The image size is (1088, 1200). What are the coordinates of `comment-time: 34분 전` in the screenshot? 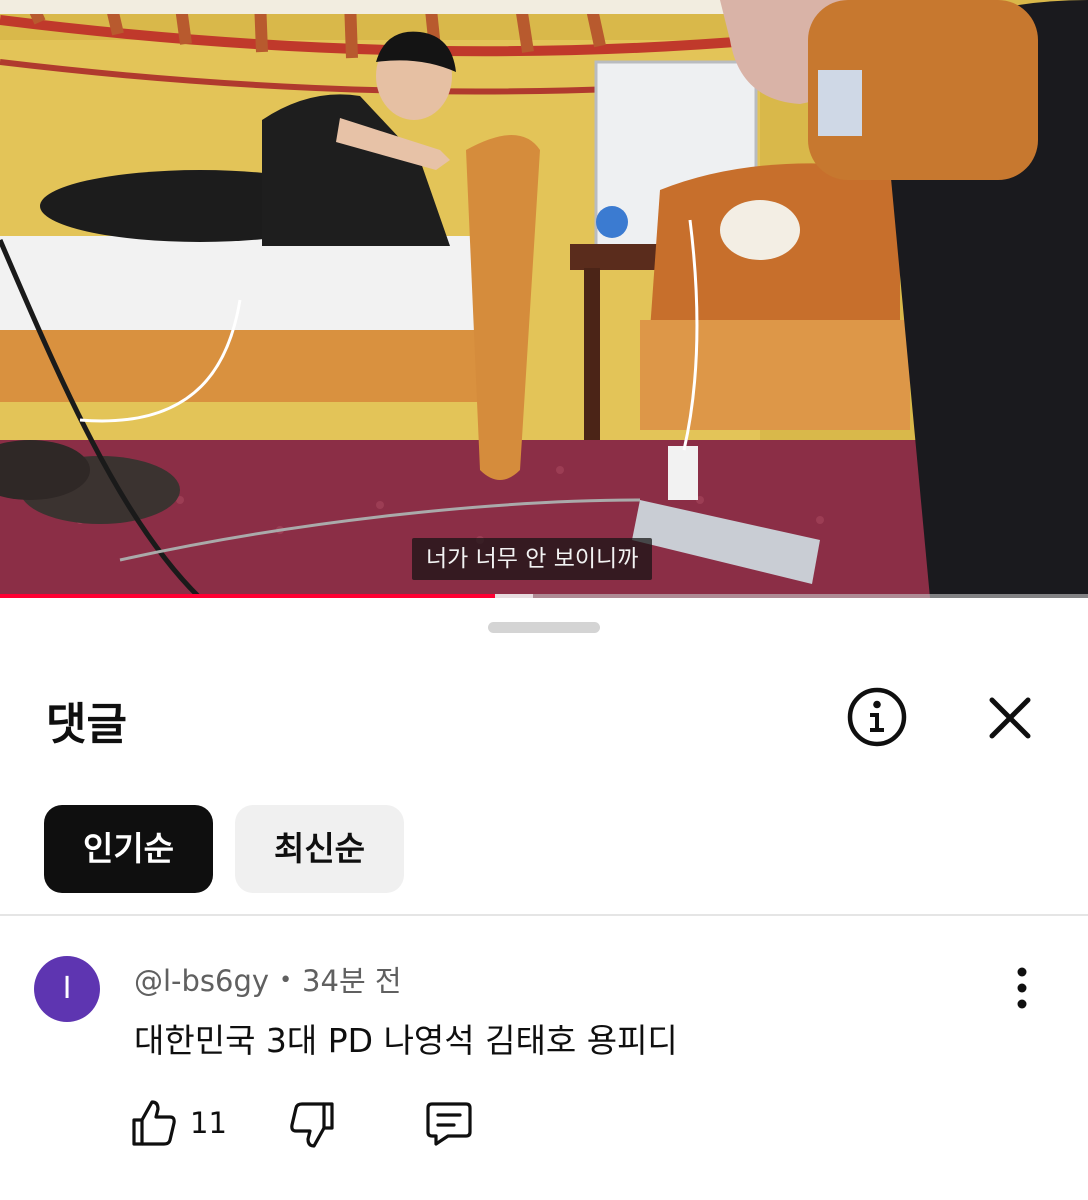 It's located at (352, 981).